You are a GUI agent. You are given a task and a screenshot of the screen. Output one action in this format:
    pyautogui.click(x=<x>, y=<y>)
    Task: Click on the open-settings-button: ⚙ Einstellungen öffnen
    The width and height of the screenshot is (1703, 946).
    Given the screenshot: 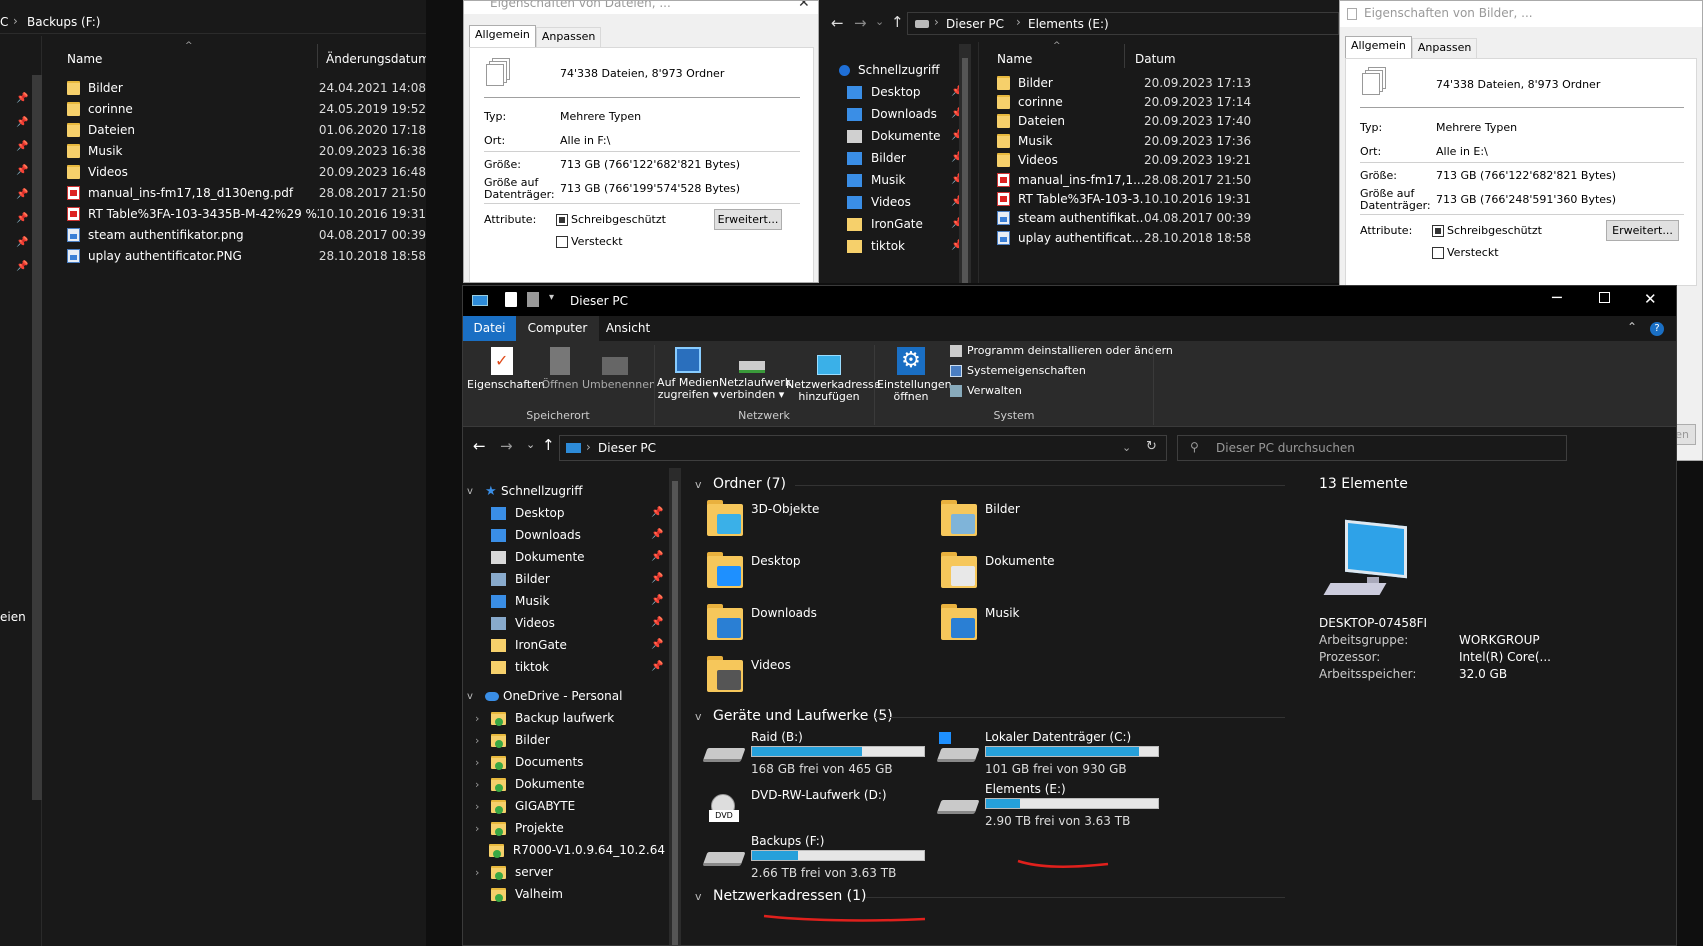 What is the action you would take?
    pyautogui.click(x=914, y=375)
    